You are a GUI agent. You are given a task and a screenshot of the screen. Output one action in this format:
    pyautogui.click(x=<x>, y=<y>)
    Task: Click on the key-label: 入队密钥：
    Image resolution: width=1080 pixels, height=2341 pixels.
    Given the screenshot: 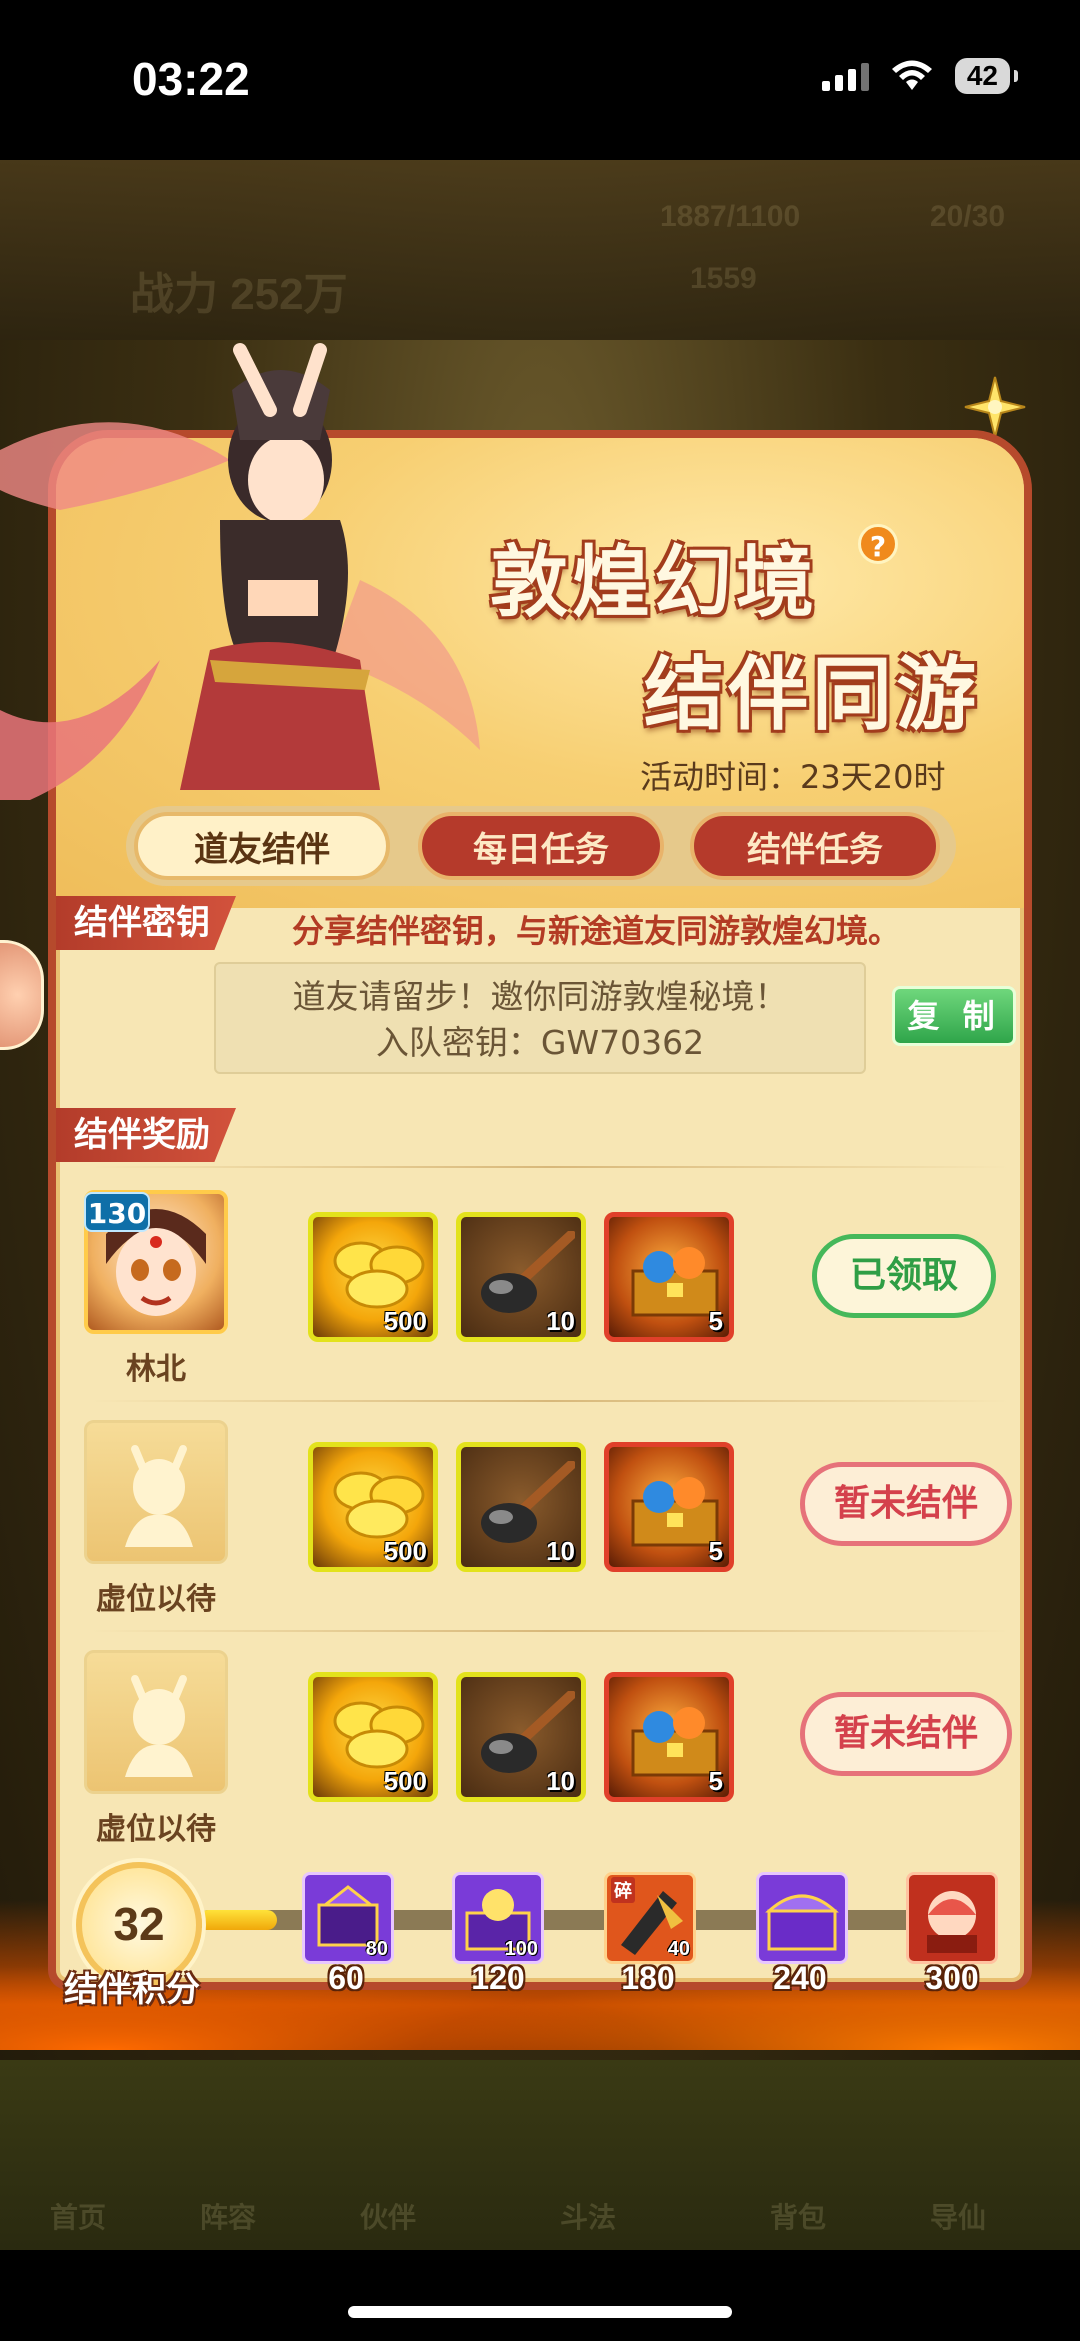 What is the action you would take?
    pyautogui.click(x=458, y=1042)
    